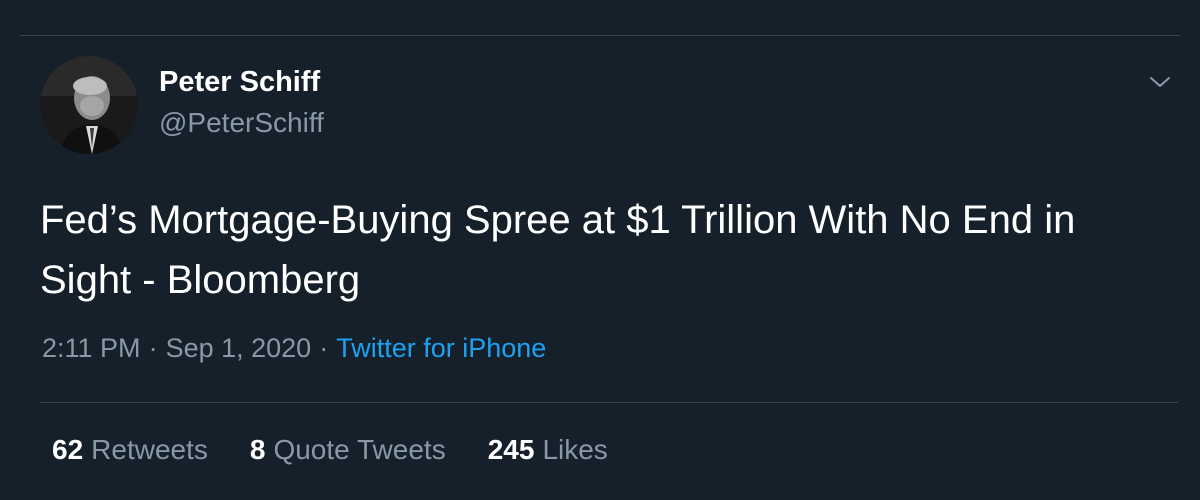 This screenshot has width=1200, height=500. Describe the element at coordinates (441, 348) in the screenshot. I see `tweet-source-link: Twitter for iPhone` at that location.